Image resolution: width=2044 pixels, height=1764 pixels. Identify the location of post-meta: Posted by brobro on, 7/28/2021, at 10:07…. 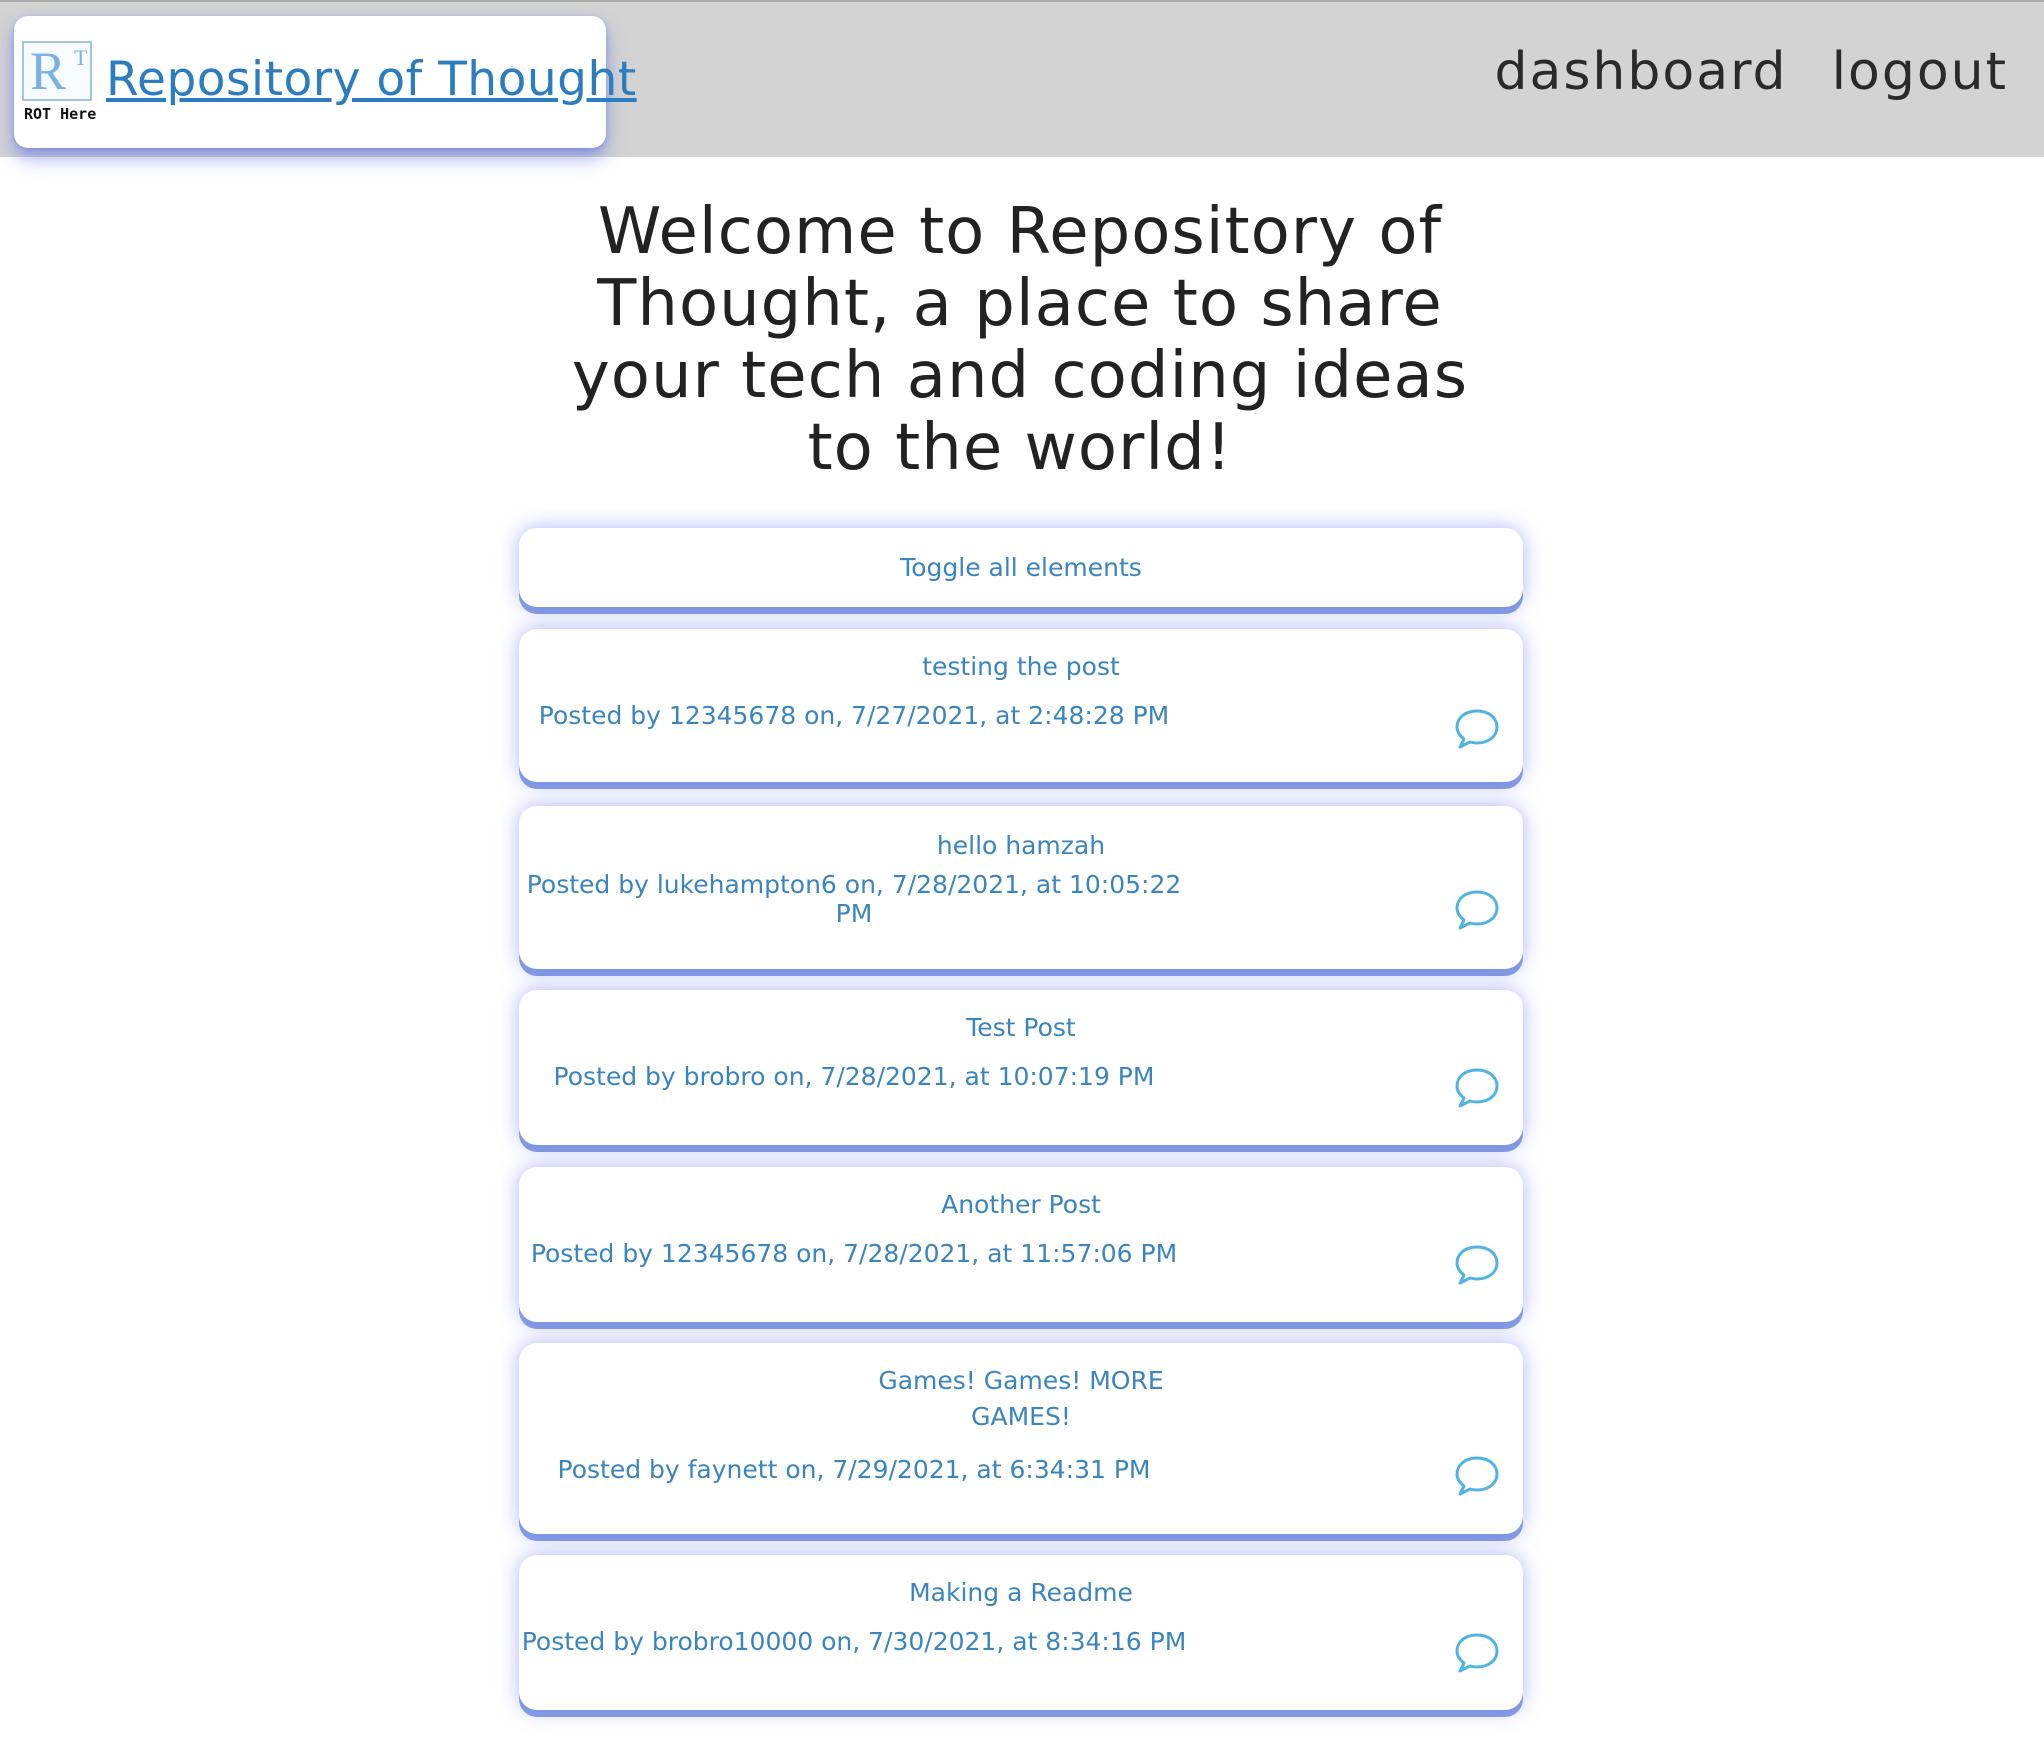
(854, 1076).